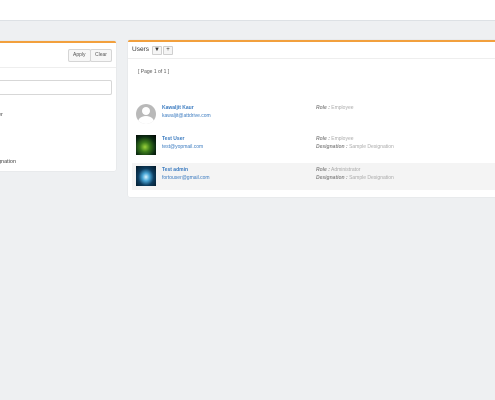 The image size is (495, 400). Describe the element at coordinates (140, 49) in the screenshot. I see `users-panel-title: Users` at that location.